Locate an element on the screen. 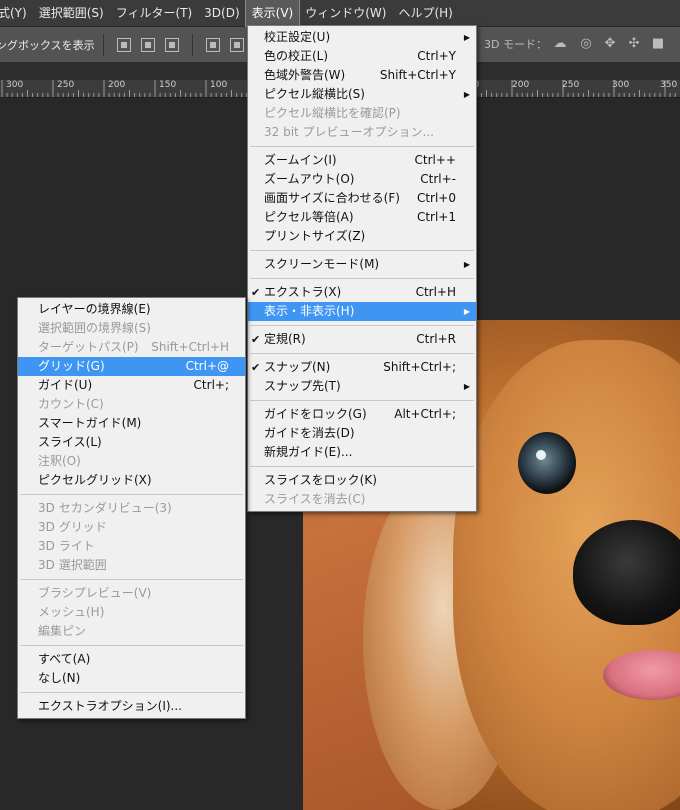  menu-item: ブラシプレビュー(V) is located at coordinates (131, 593).